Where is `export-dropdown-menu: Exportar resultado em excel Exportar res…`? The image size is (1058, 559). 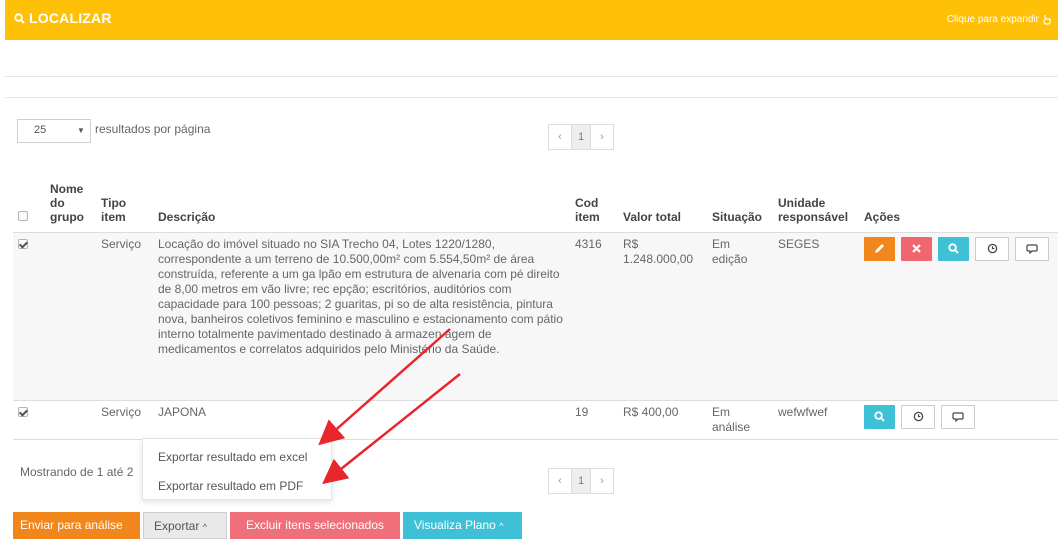
export-dropdown-menu: Exportar resultado em excel Exportar res… is located at coordinates (237, 469).